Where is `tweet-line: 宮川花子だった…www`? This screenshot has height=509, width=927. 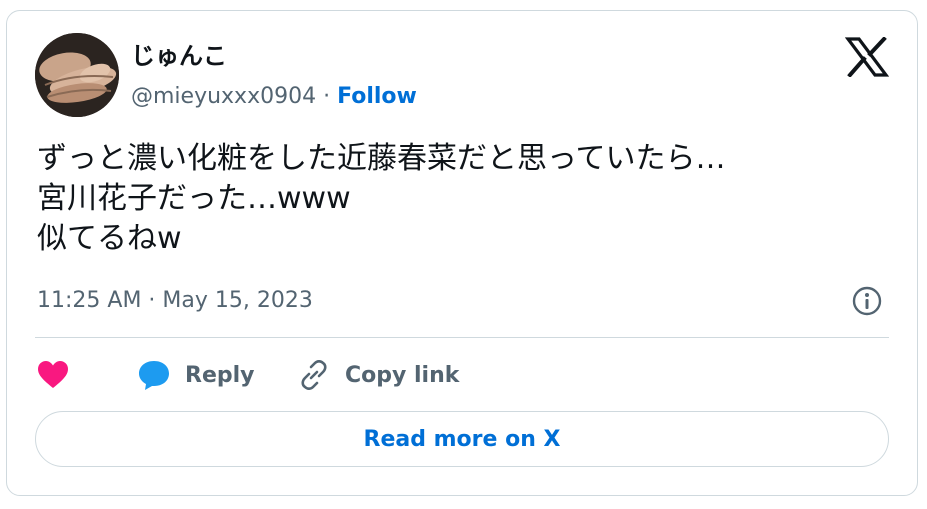
tweet-line: 宮川花子だった…www is located at coordinates (194, 198).